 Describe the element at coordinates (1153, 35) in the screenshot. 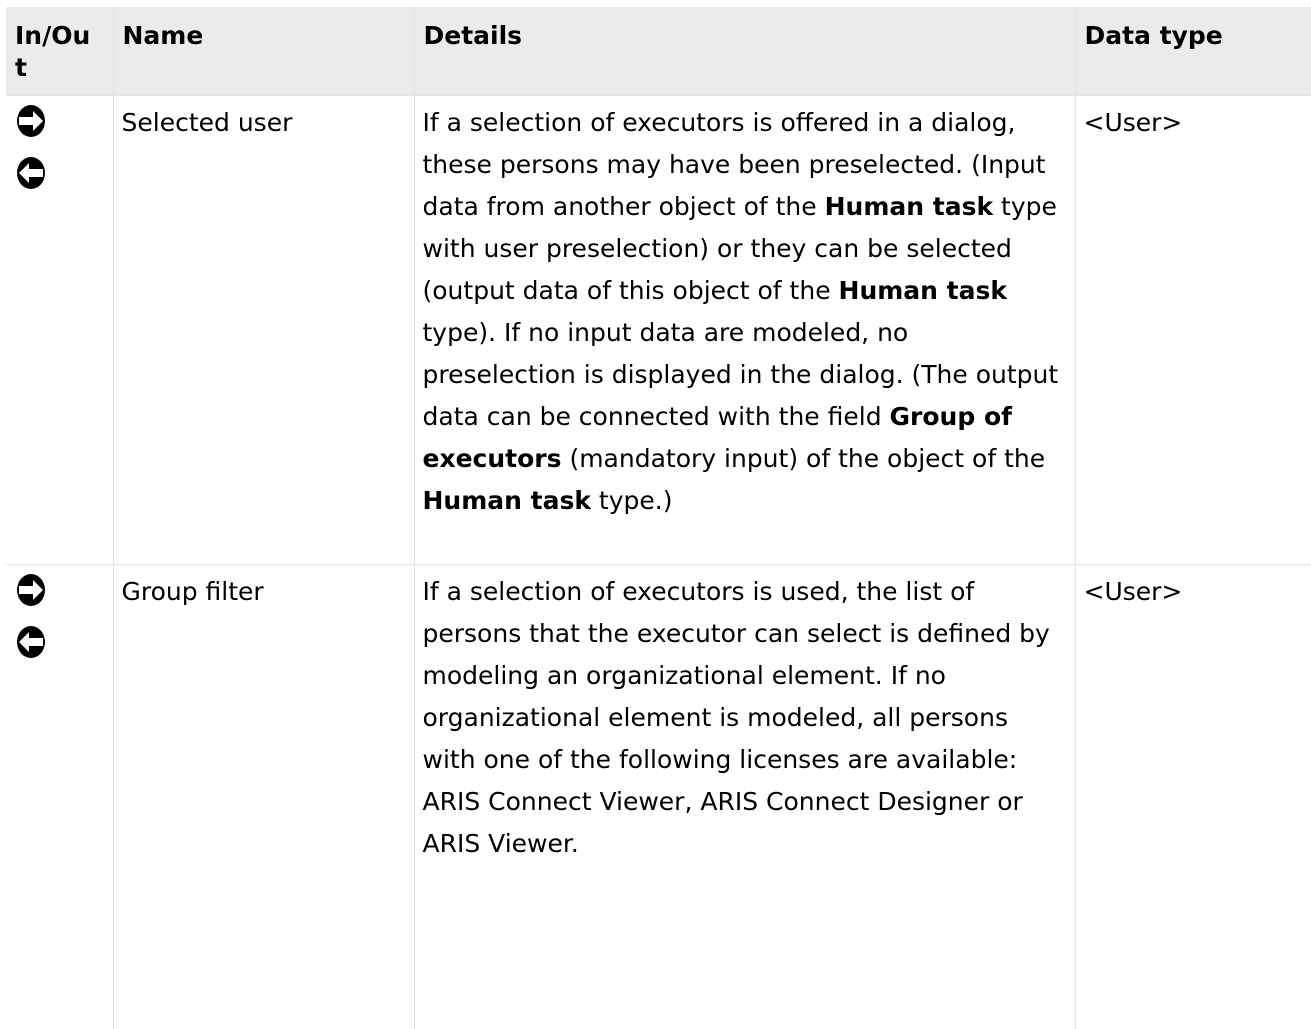

I see `header-datatype-label: Data type` at that location.